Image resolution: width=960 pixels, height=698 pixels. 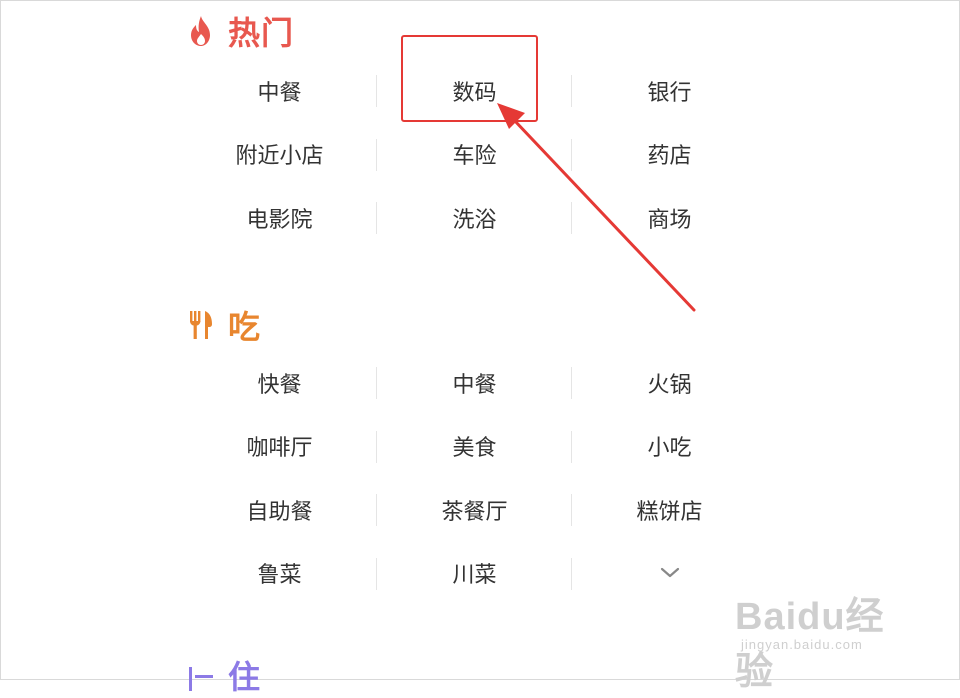 I want to click on grid-row: 电影院 洗浴 商场, so click(x=474, y=218).